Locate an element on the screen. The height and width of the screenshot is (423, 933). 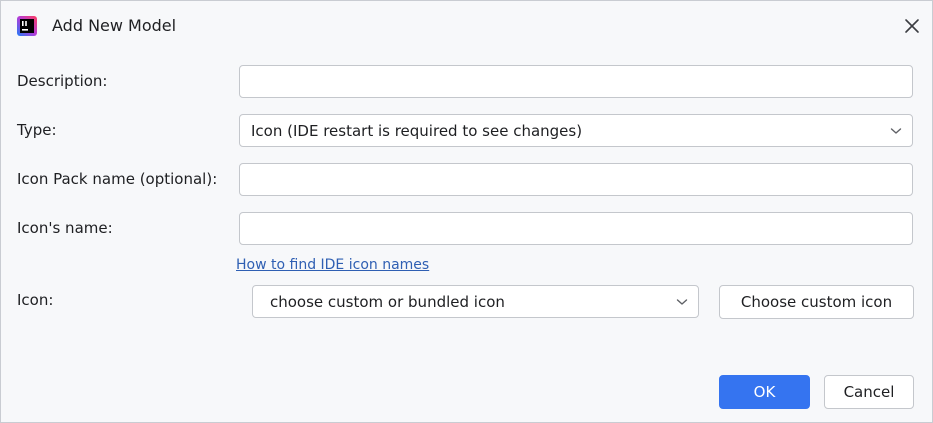
dialog-title: Add New Model is located at coordinates (114, 25).